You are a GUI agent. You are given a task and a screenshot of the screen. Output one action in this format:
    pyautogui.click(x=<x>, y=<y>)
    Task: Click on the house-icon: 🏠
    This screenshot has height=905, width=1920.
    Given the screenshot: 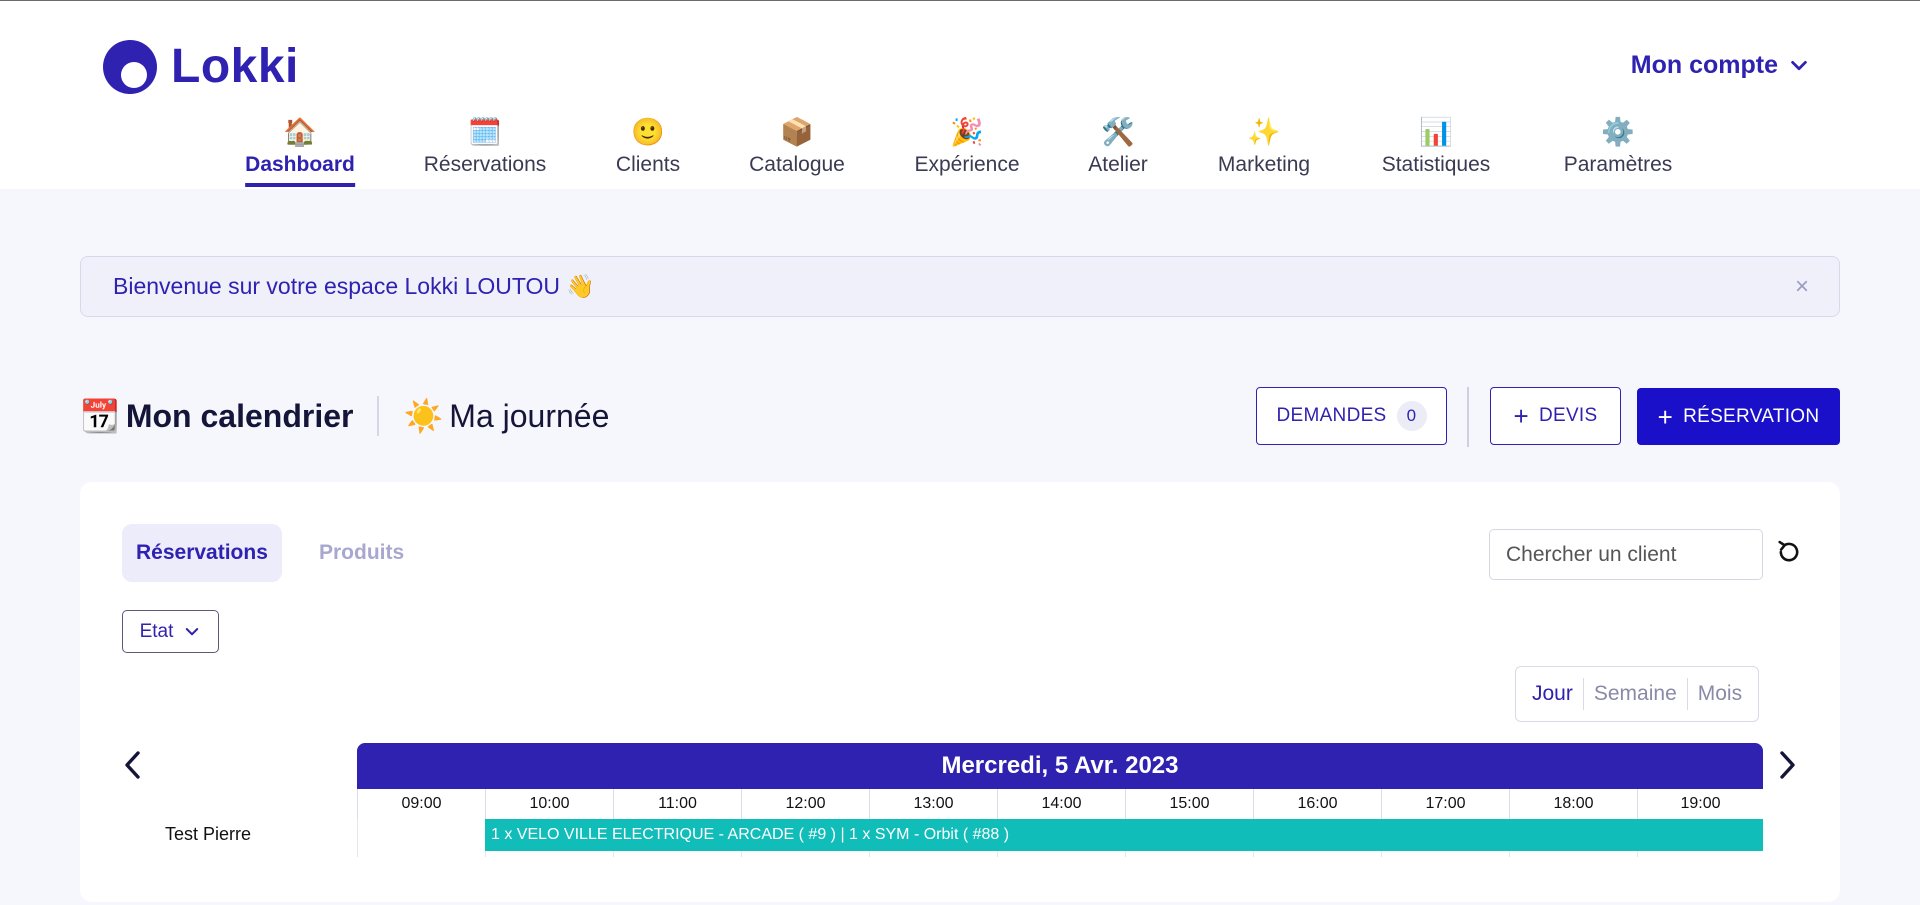 What is the action you would take?
    pyautogui.click(x=300, y=132)
    